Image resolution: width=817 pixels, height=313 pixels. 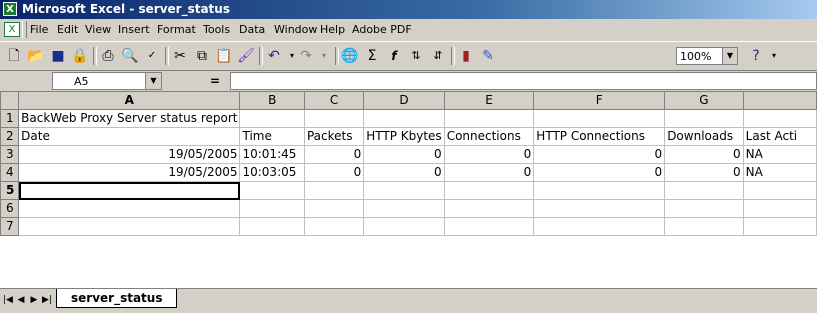 I want to click on column-header-h, so click(x=779, y=100).